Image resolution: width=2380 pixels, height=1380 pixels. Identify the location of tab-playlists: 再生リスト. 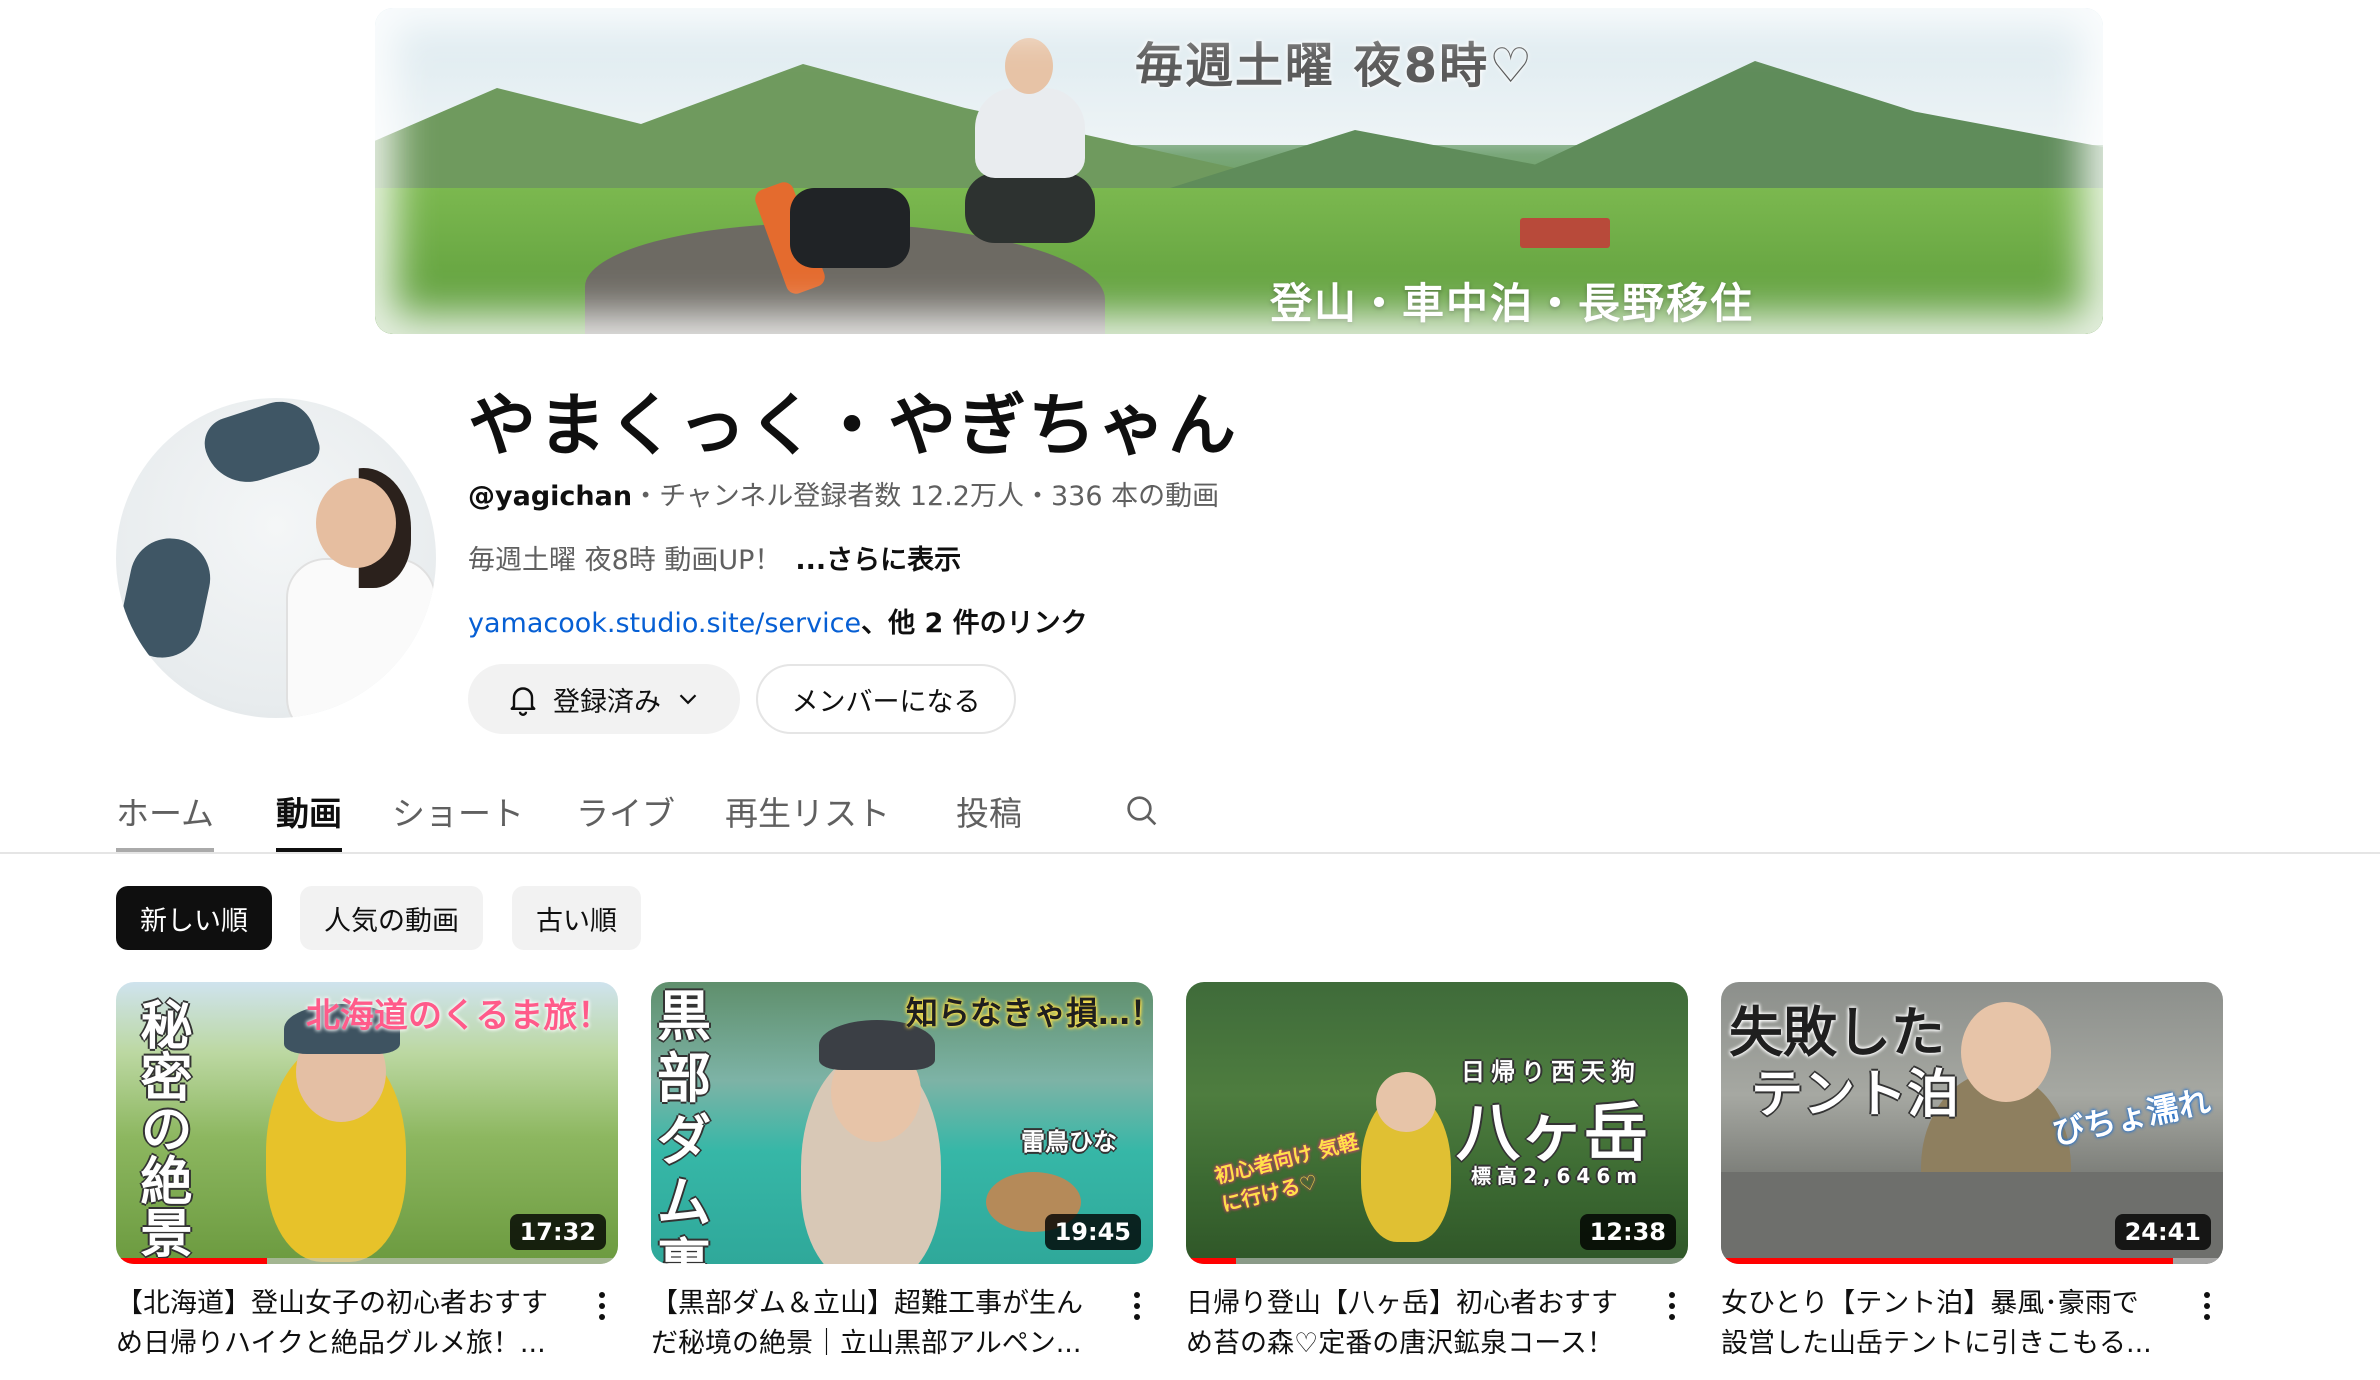
(807, 811).